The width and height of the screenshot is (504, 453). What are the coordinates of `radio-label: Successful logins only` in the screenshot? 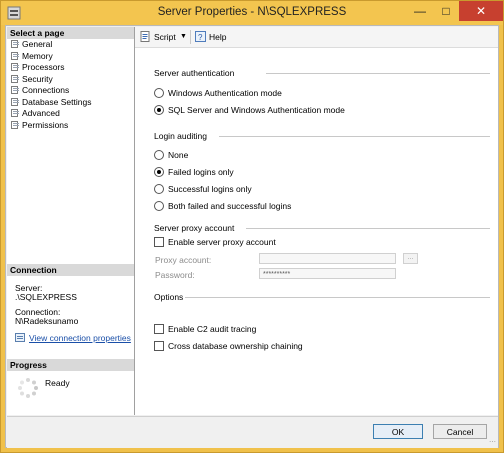 It's located at (210, 189).